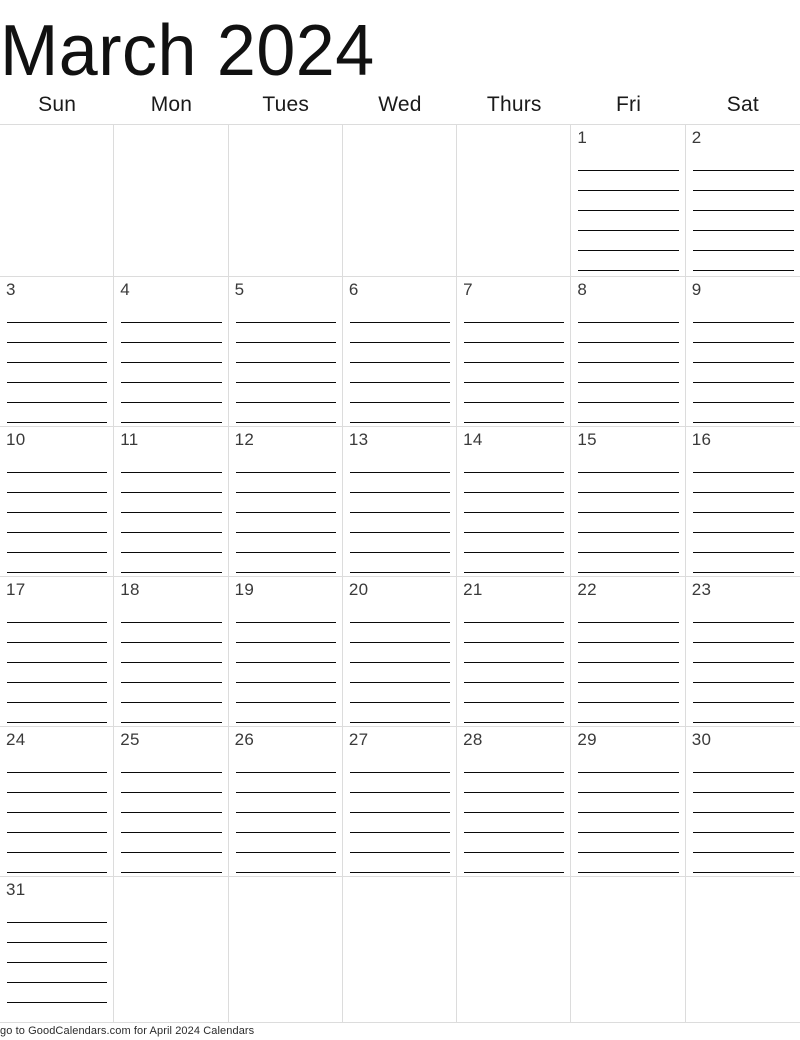 This screenshot has width=800, height=1040. I want to click on day-cell: 23, so click(742, 652).